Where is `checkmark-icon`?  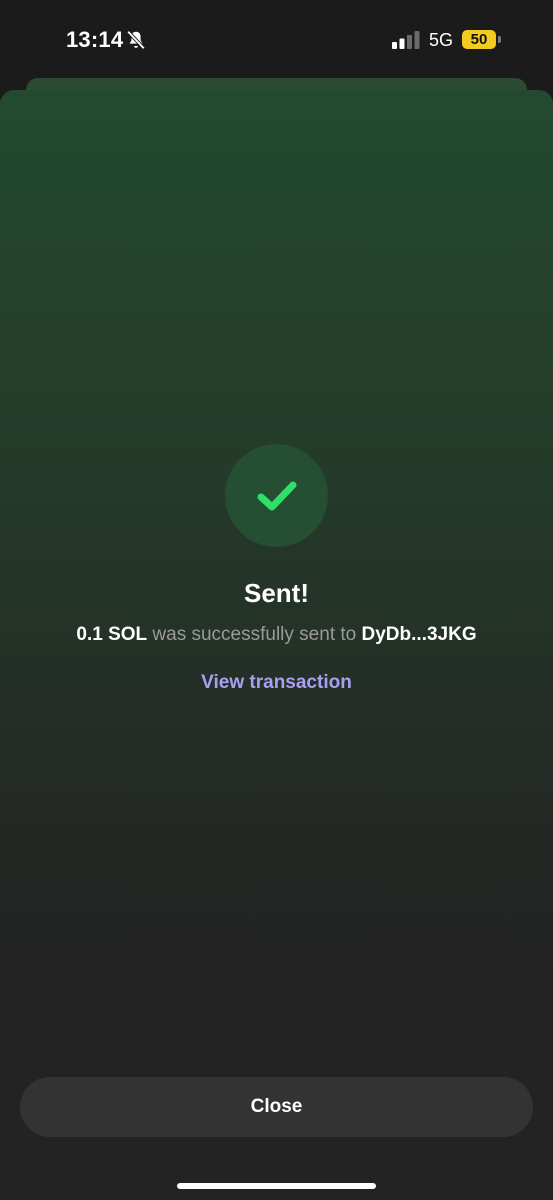
checkmark-icon is located at coordinates (277, 496).